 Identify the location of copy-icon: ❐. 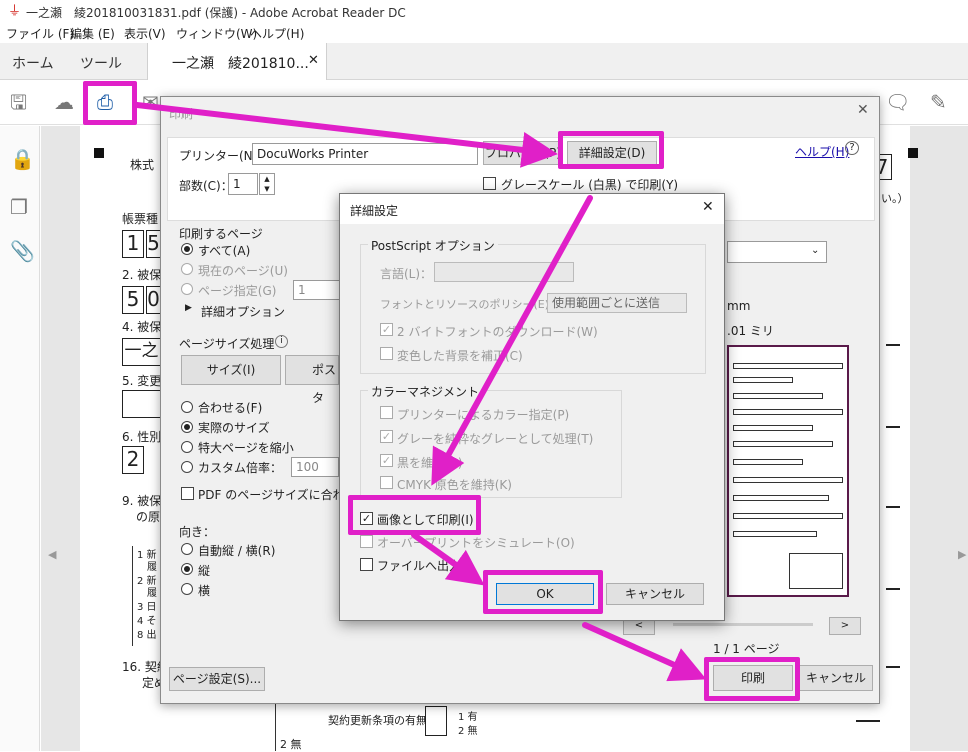
(19, 207).